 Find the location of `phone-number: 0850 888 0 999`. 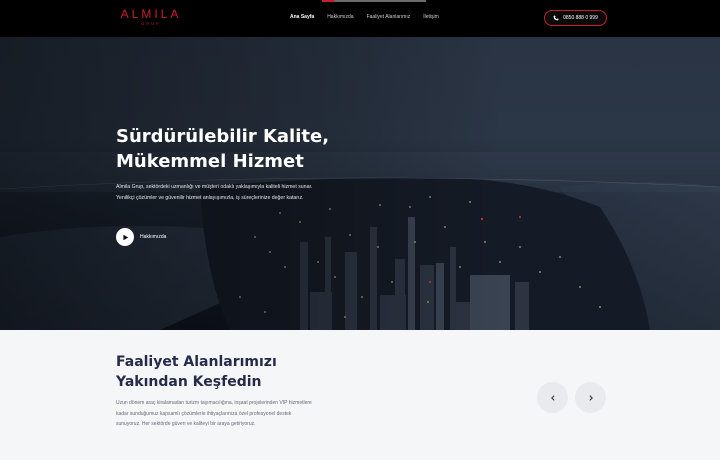

phone-number: 0850 888 0 999 is located at coordinates (580, 18).